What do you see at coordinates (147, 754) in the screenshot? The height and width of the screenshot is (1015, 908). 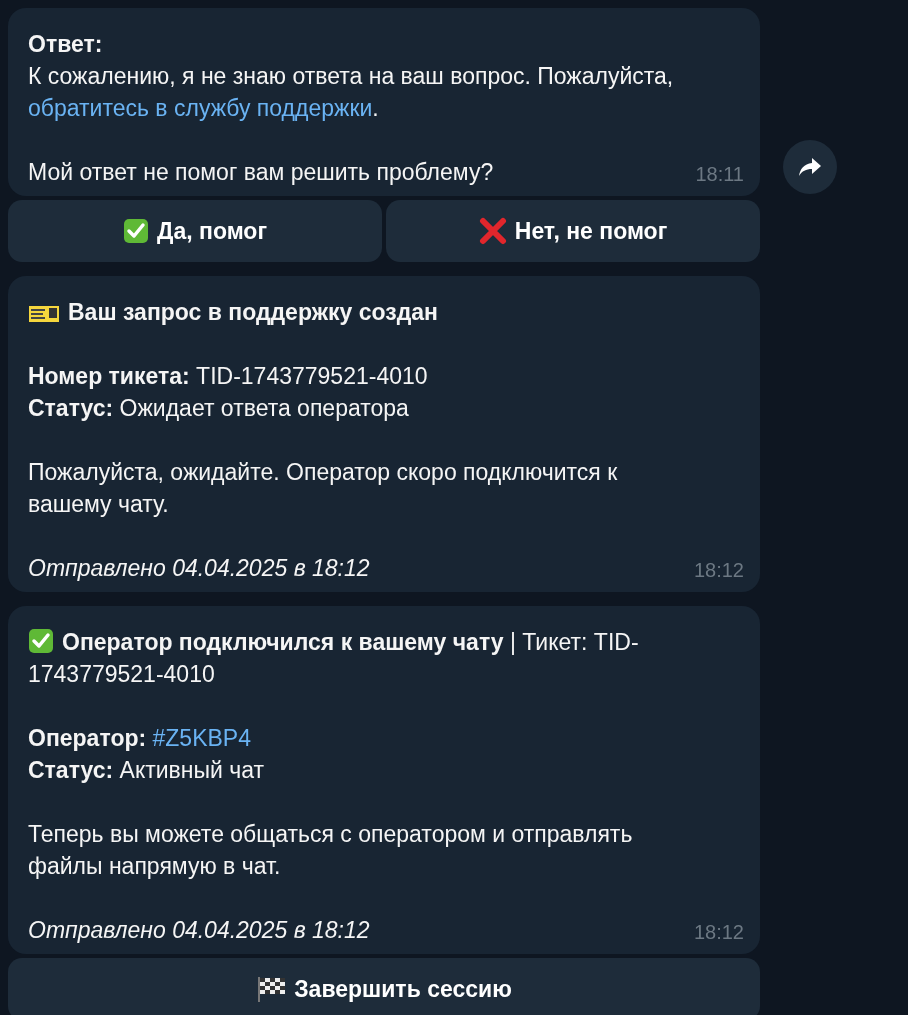 I see `message-text: Оператор: #Z5KBP4 Статус: Активный чат` at bounding box center [147, 754].